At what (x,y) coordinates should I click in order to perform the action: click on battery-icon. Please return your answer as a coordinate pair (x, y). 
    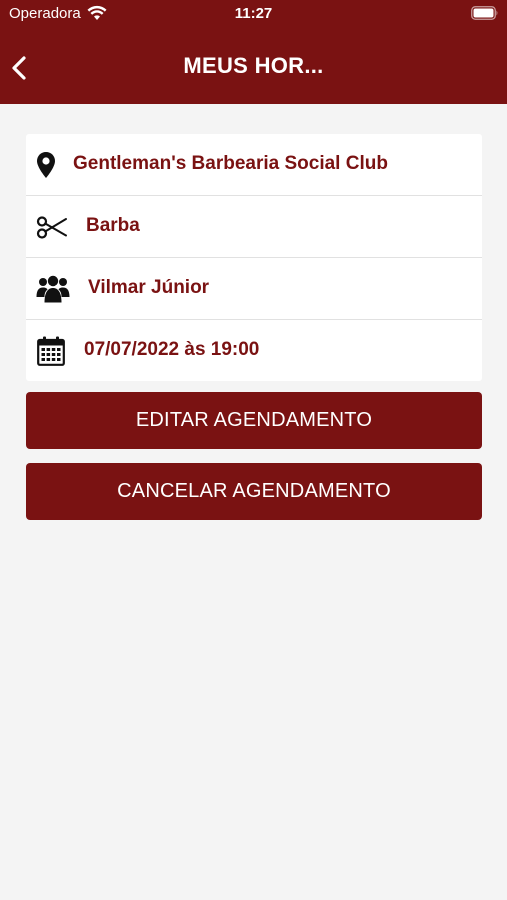
    Looking at the image, I should click on (485, 15).